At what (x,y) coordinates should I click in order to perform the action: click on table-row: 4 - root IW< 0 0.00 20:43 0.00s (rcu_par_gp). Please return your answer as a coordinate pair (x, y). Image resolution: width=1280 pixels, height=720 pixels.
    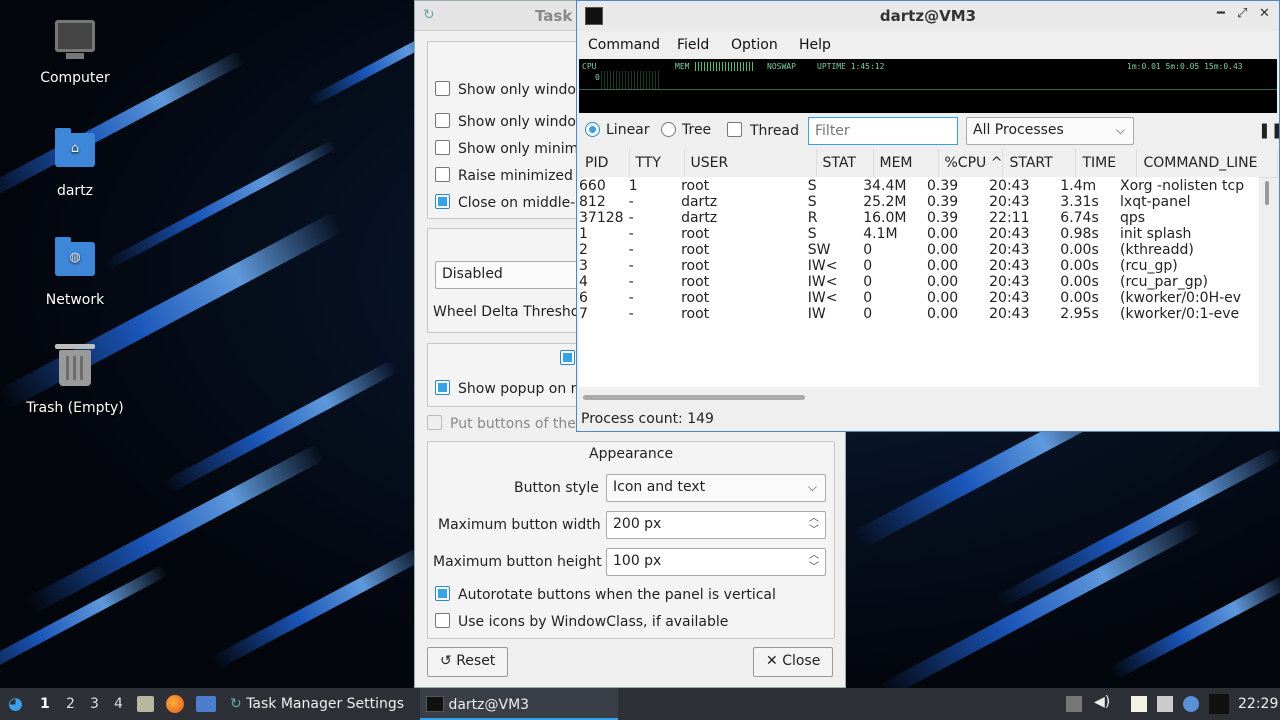
    Looking at the image, I should click on (919, 282).